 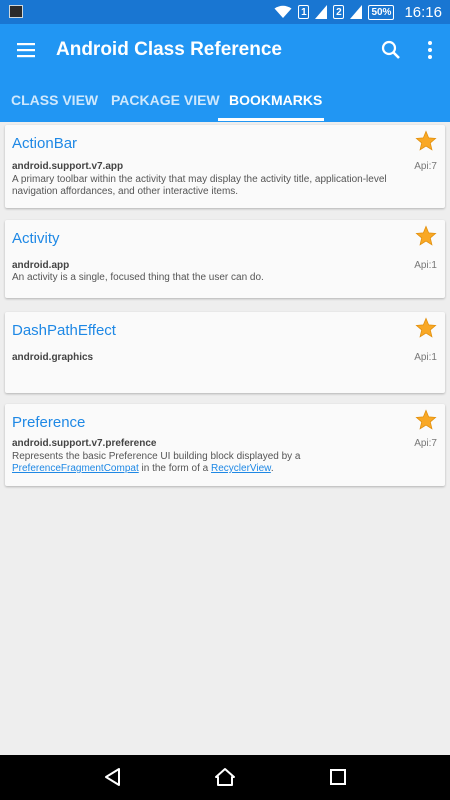 What do you see at coordinates (26, 50) in the screenshot?
I see `menu-icon` at bounding box center [26, 50].